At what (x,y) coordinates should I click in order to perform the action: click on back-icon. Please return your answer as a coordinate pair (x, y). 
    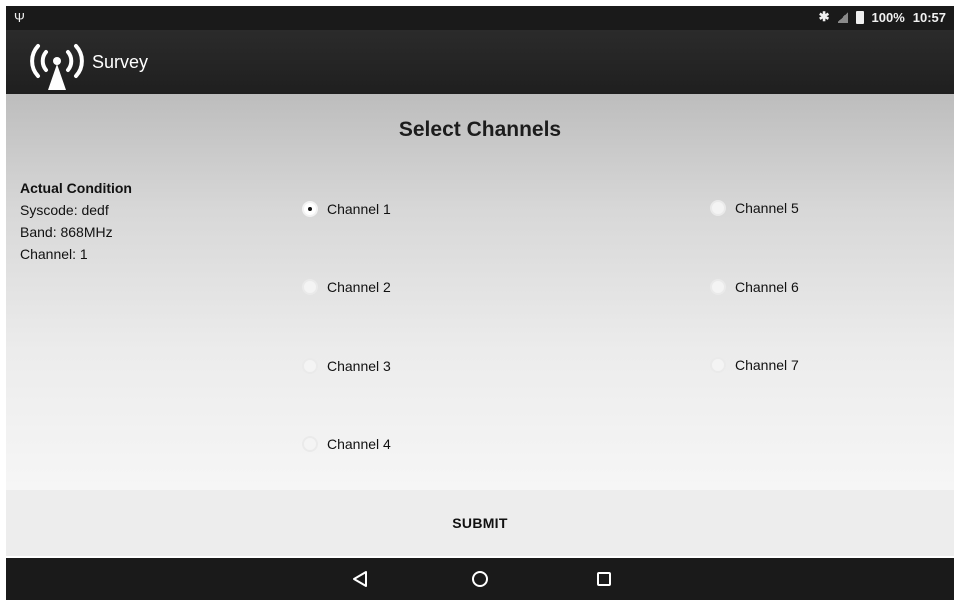
    Looking at the image, I should click on (360, 579).